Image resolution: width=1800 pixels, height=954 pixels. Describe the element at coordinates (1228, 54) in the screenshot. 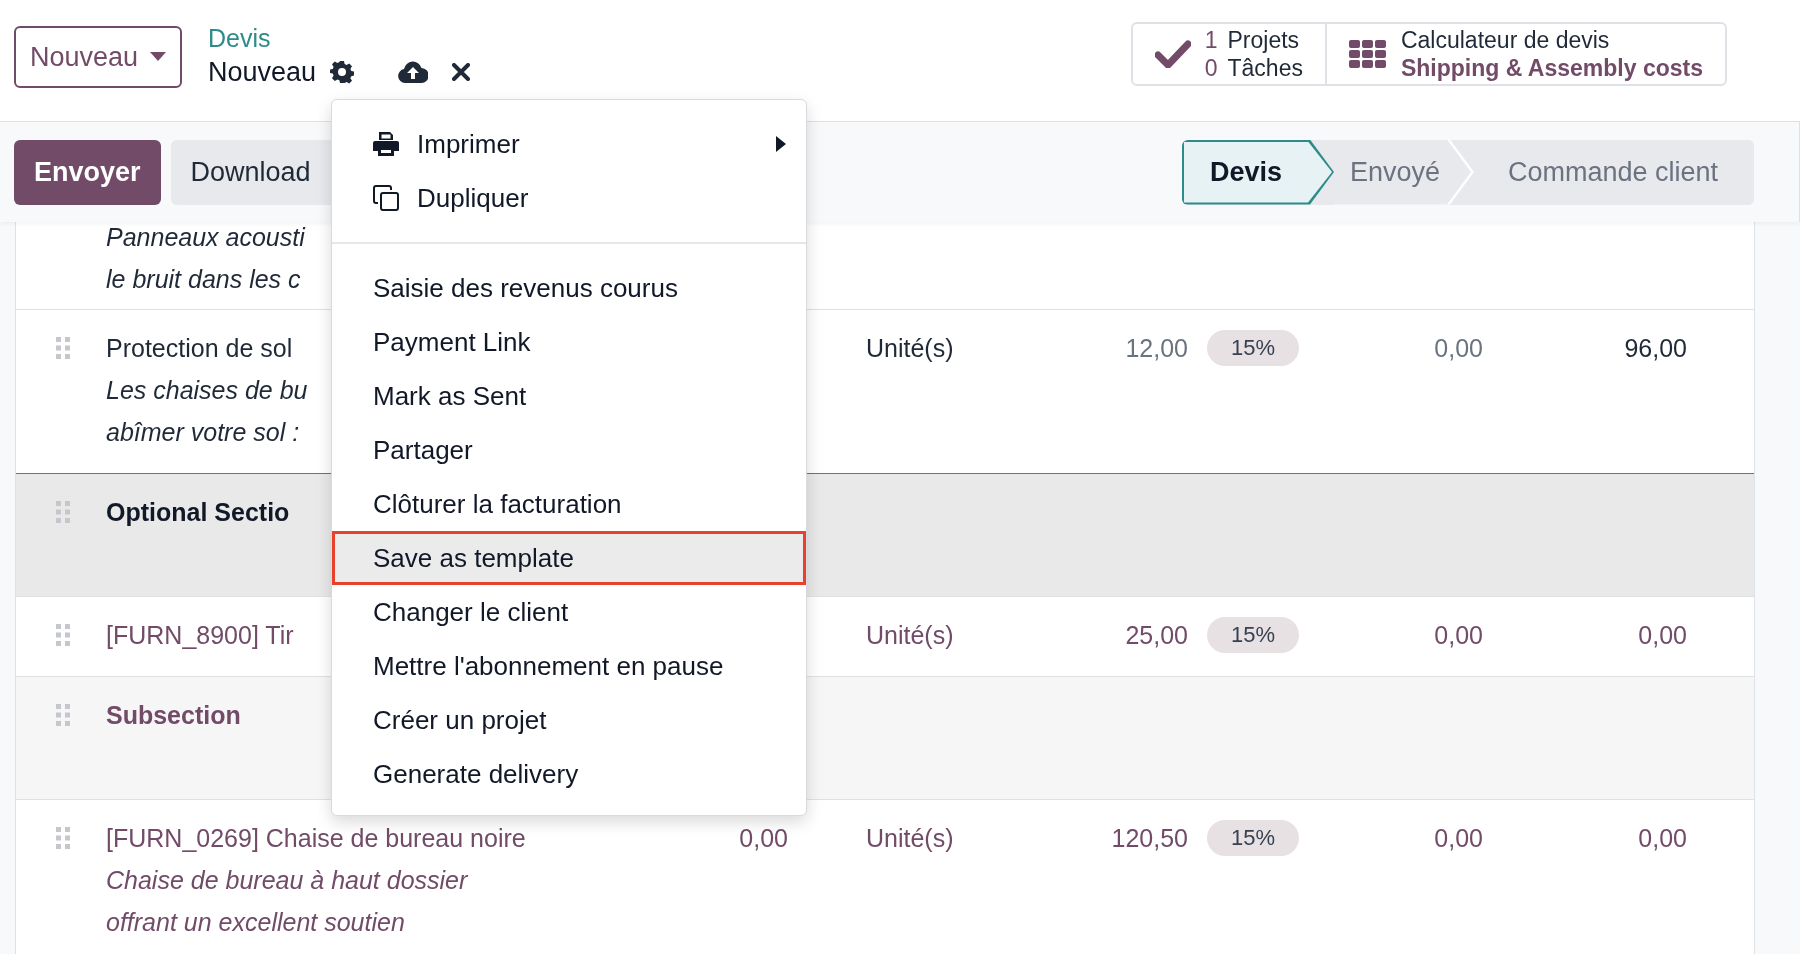

I see `projects-button: 1 Projets 0 Tâches` at that location.